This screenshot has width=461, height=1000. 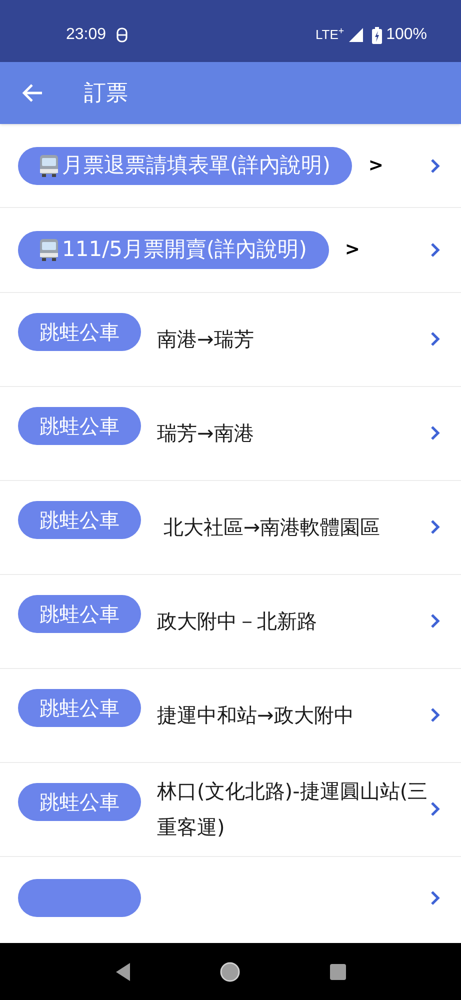 What do you see at coordinates (406, 35) in the screenshot?
I see `battery-level: 100%` at bounding box center [406, 35].